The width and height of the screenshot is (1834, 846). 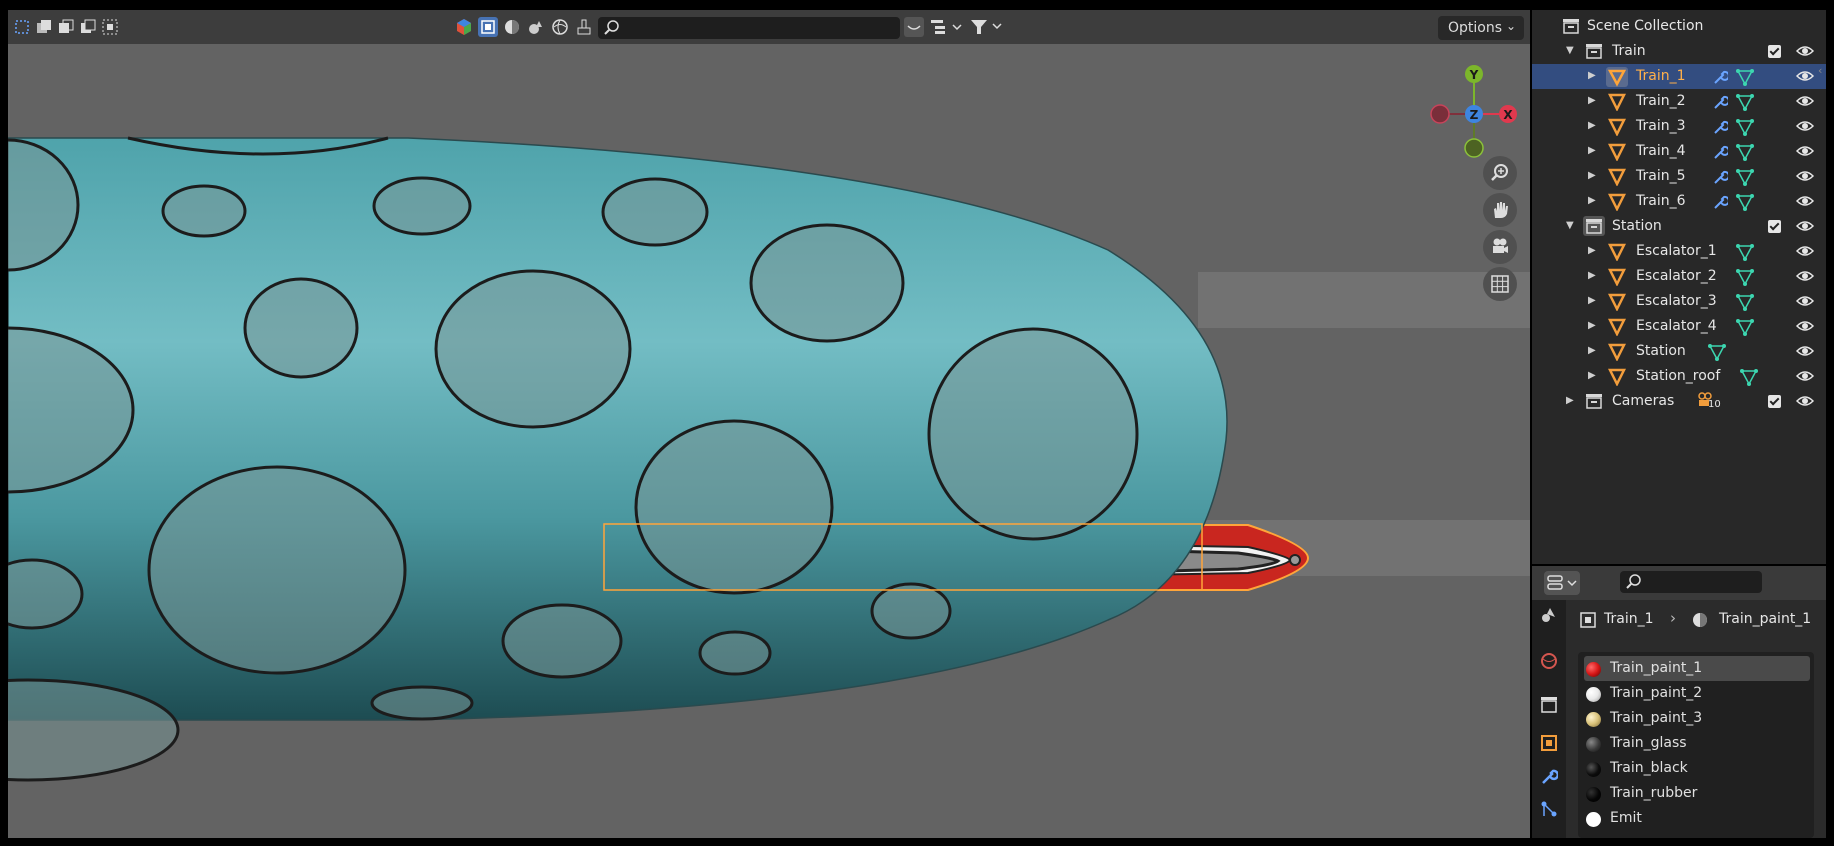 What do you see at coordinates (1549, 615) in the screenshot?
I see `tab-render` at bounding box center [1549, 615].